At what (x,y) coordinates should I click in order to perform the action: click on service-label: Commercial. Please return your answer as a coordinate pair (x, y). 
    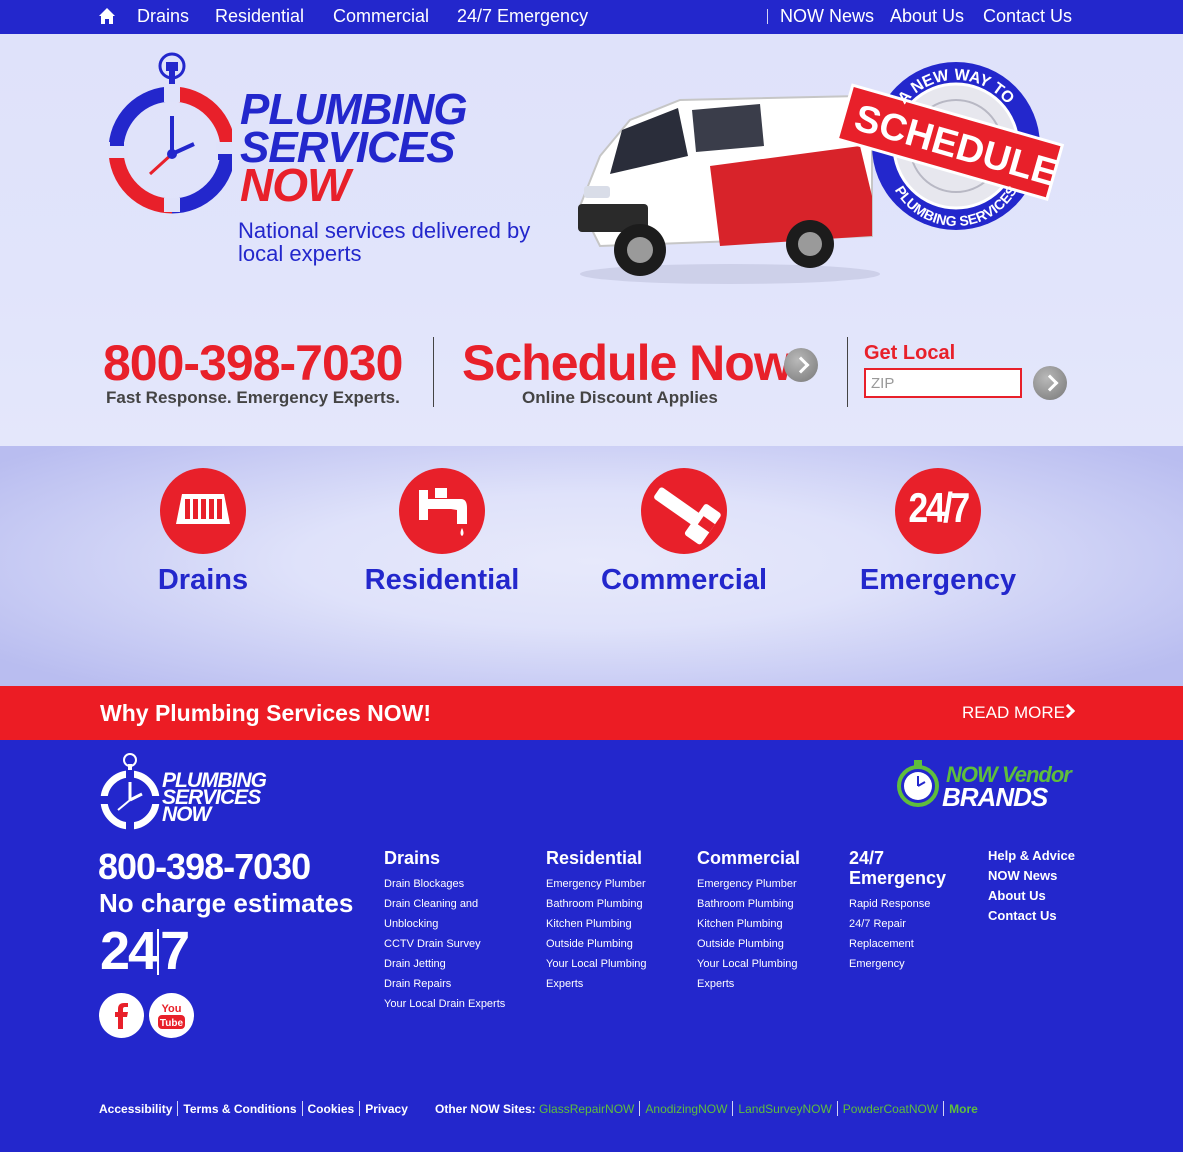
    Looking at the image, I should click on (683, 580).